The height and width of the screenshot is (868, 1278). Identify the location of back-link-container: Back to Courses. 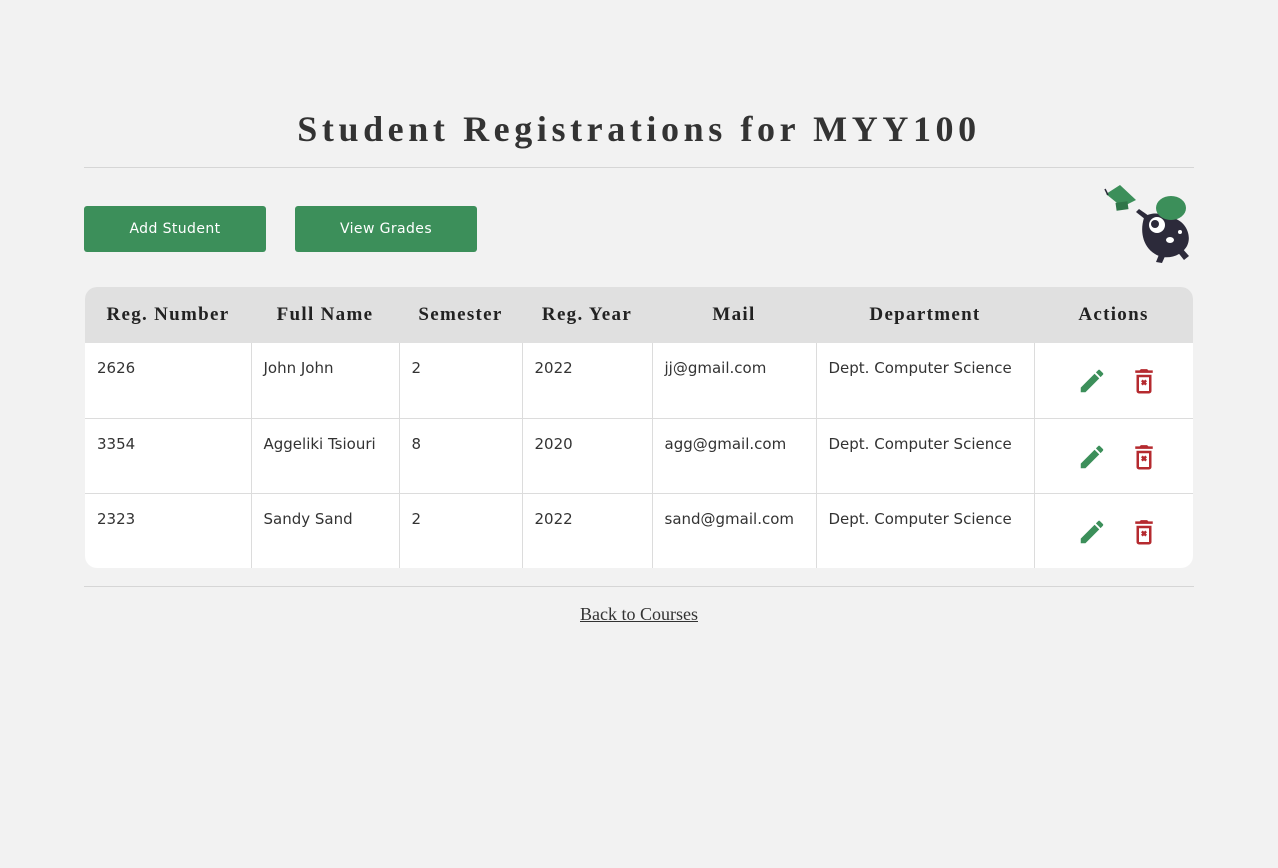
(639, 614).